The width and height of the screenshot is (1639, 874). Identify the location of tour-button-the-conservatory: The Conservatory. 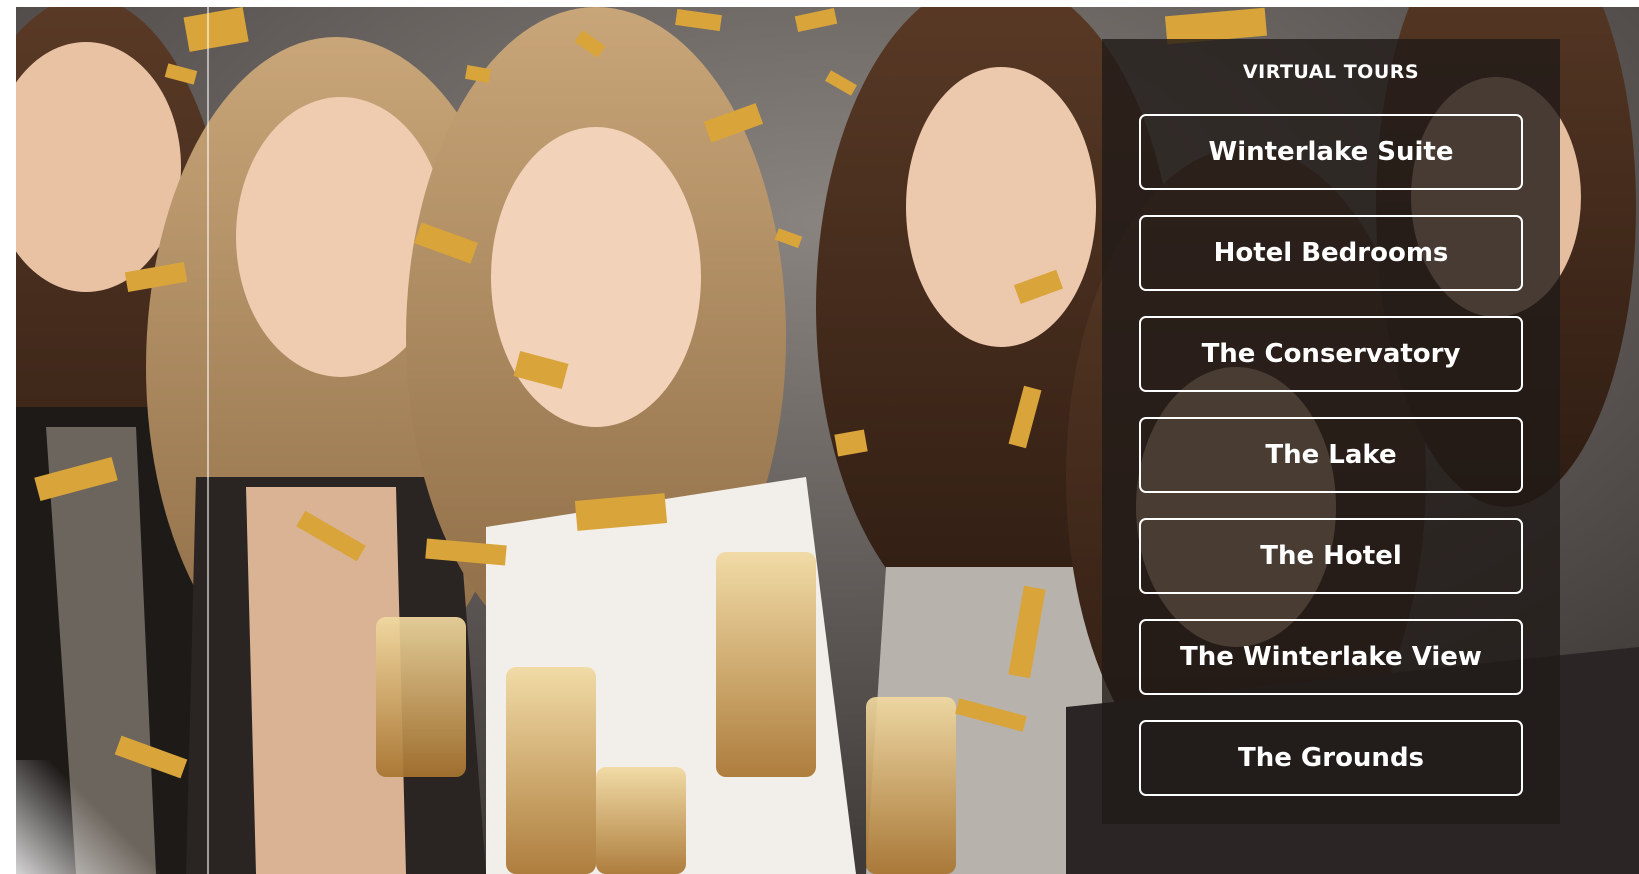
(1331, 354).